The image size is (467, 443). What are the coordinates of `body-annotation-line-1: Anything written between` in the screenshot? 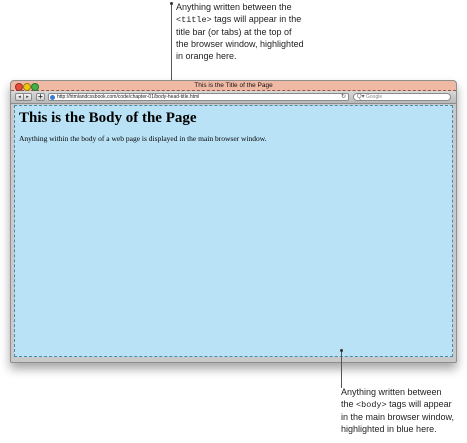 It's located at (391, 392).